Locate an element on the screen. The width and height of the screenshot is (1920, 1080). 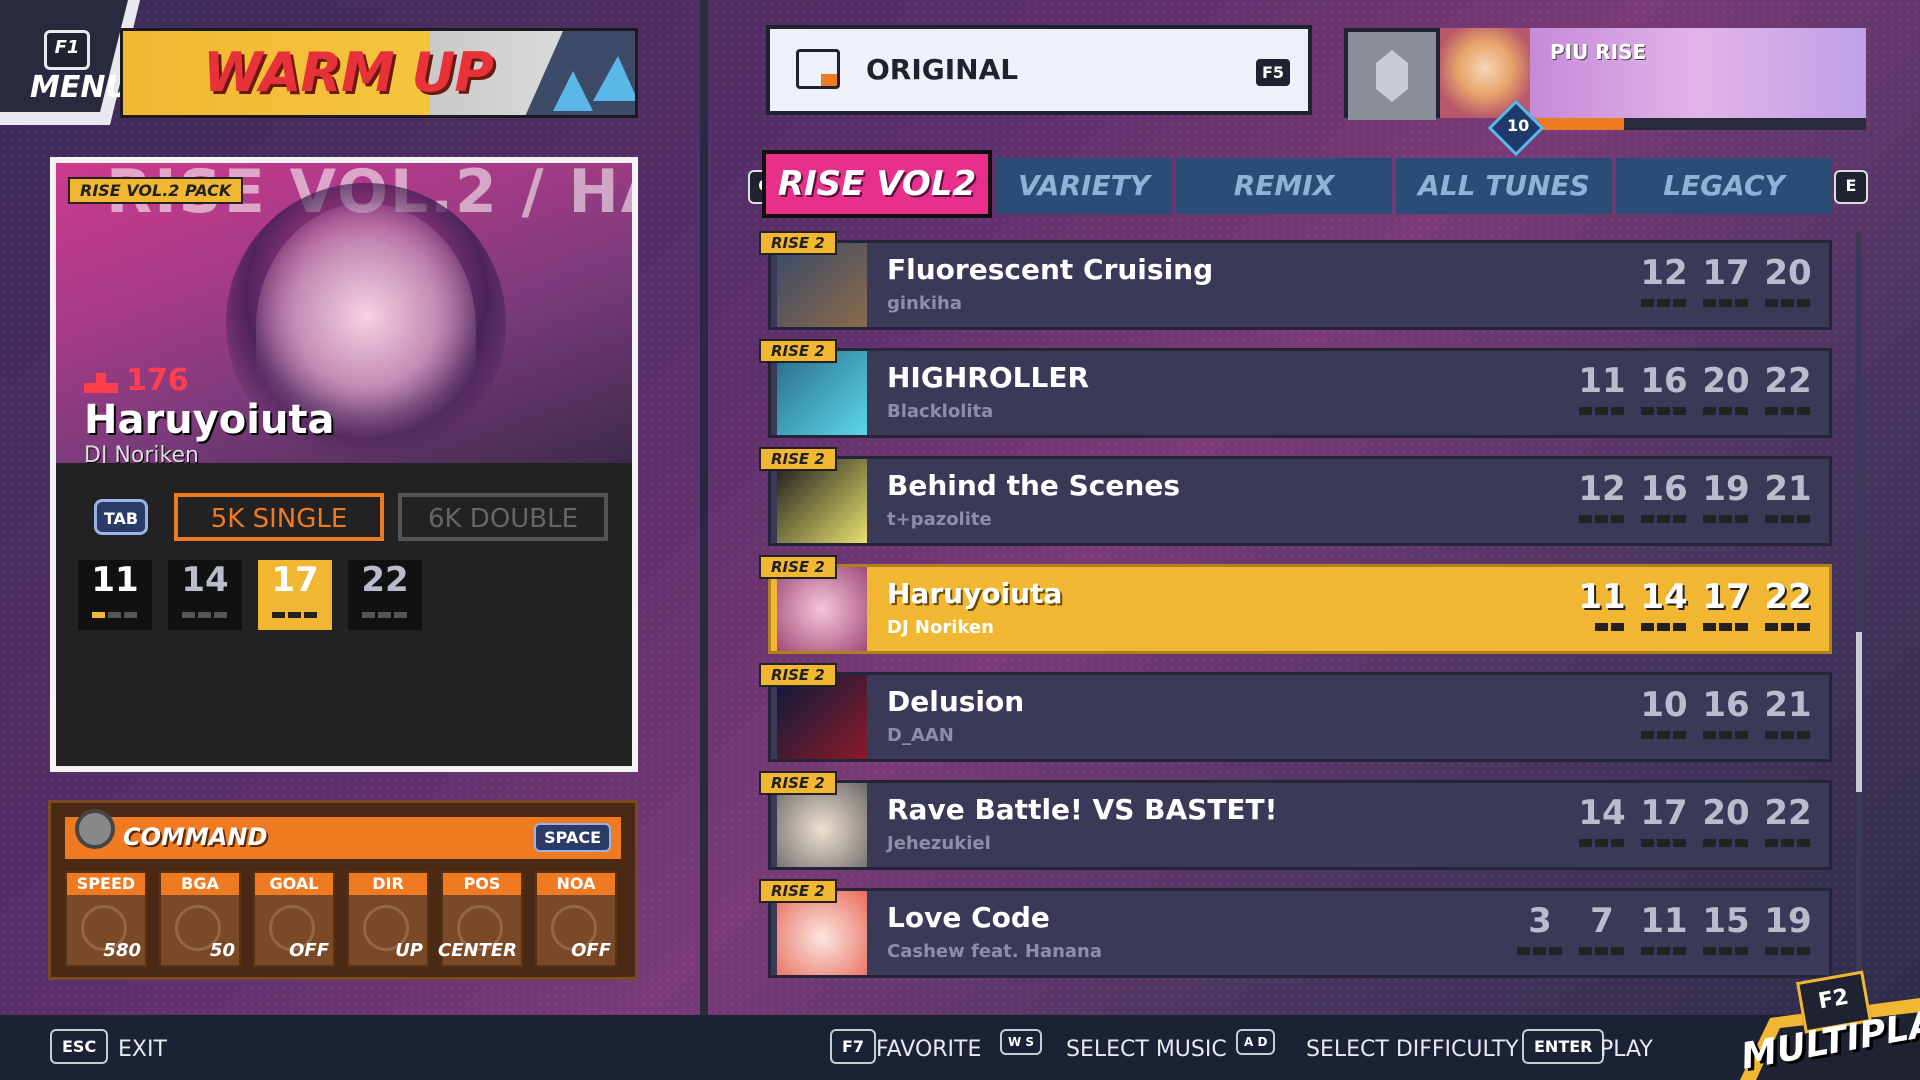
command-value: OFF is located at coordinates (591, 950).